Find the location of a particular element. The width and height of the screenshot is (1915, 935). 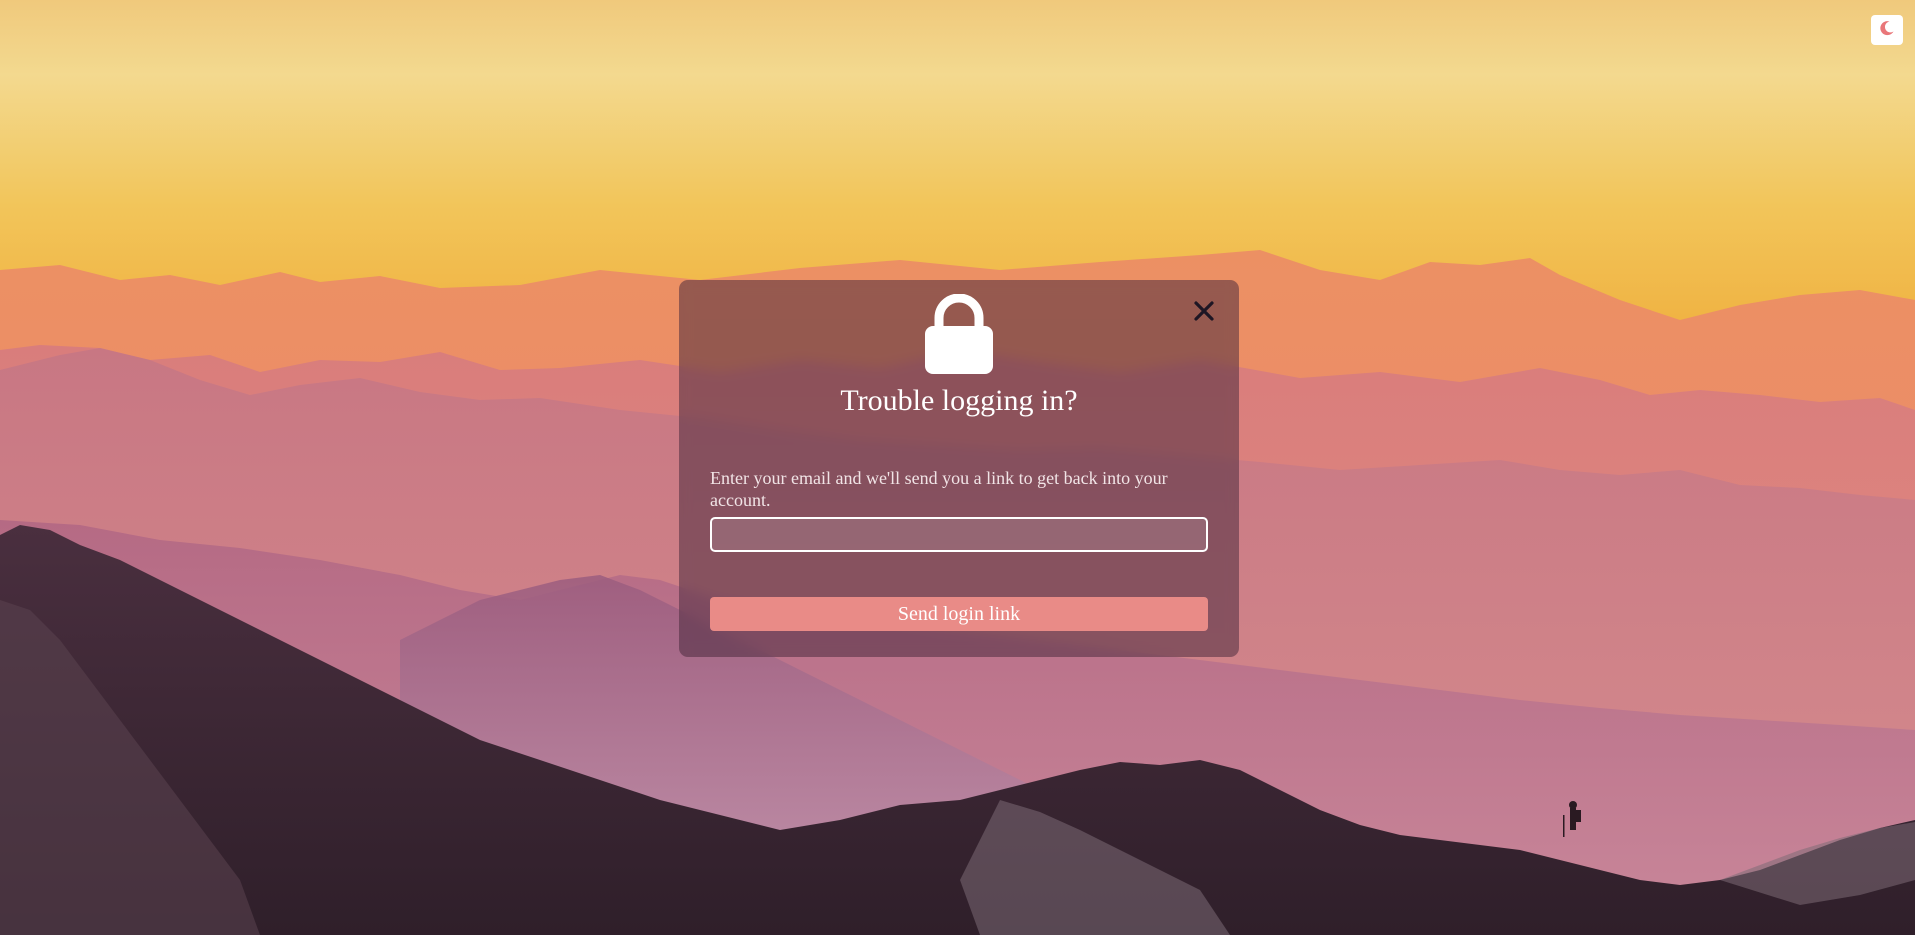

send-login-link-button: Send login link is located at coordinates (959, 614).